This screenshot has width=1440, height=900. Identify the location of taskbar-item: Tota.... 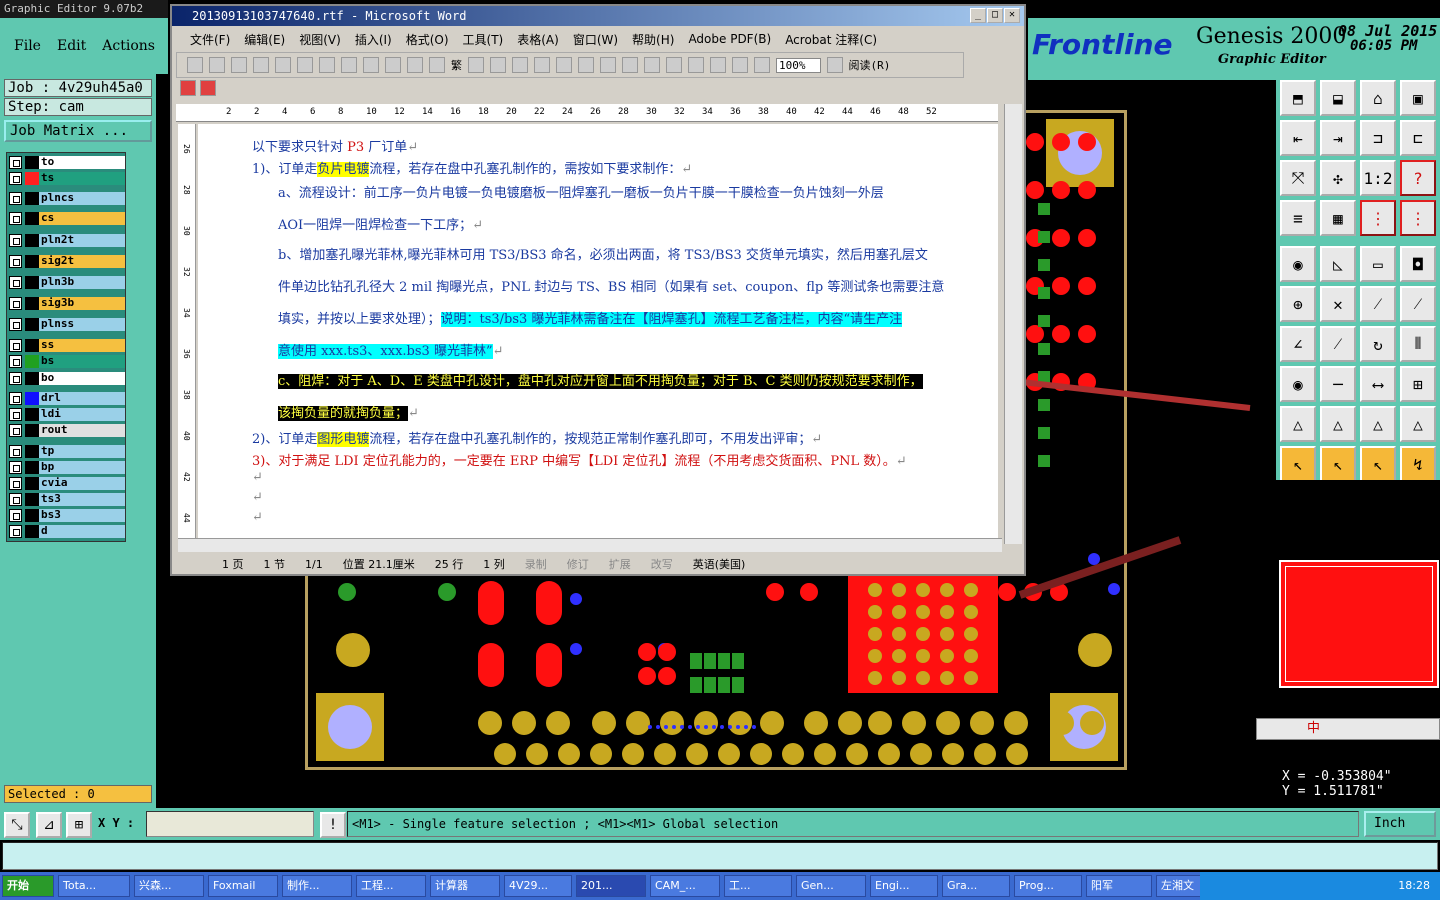
(94, 886).